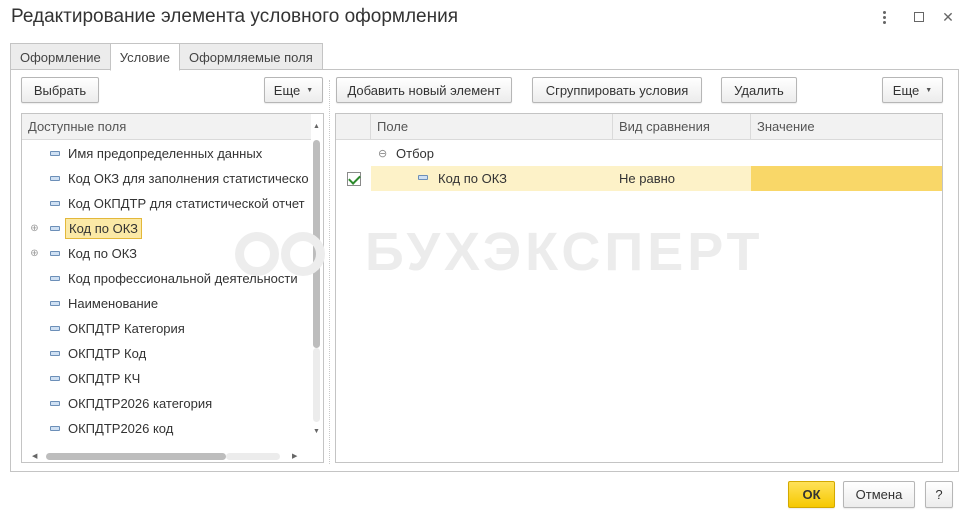  I want to click on group-conditions-button: Сгруппировать условия, so click(617, 90).